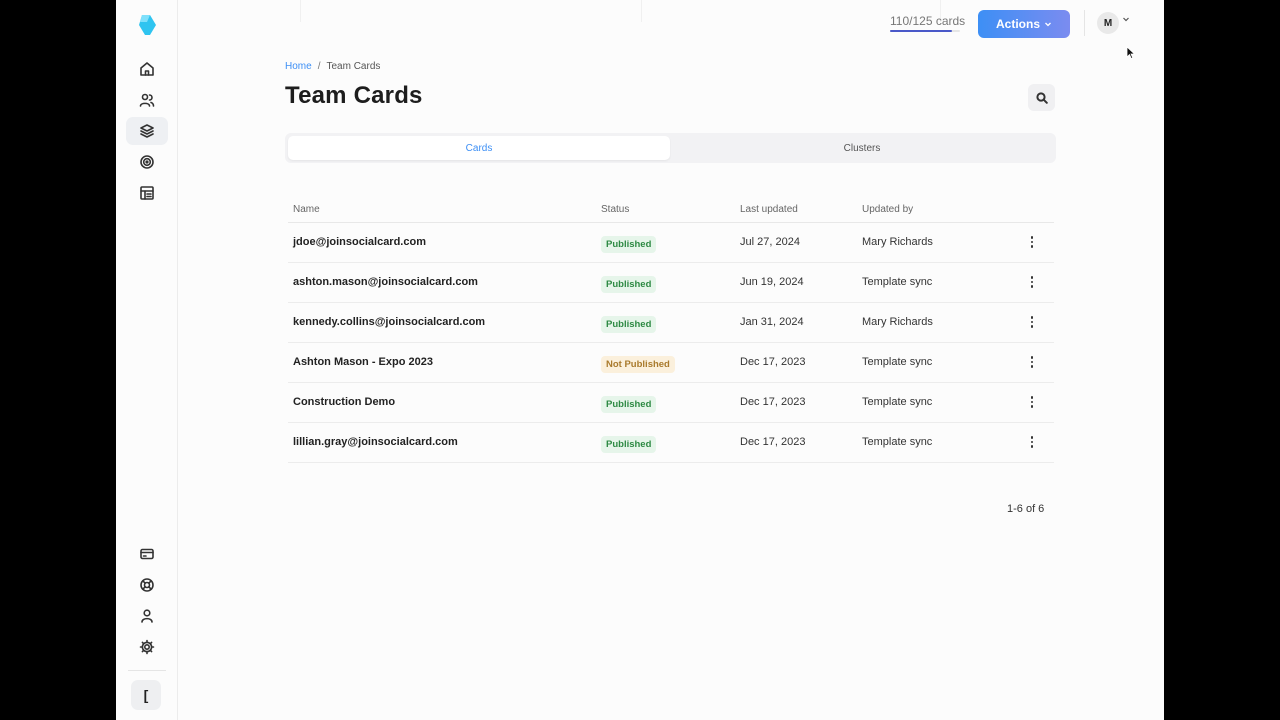 This screenshot has width=1280, height=720. What do you see at coordinates (1108, 23) in the screenshot?
I see `avatar: M` at bounding box center [1108, 23].